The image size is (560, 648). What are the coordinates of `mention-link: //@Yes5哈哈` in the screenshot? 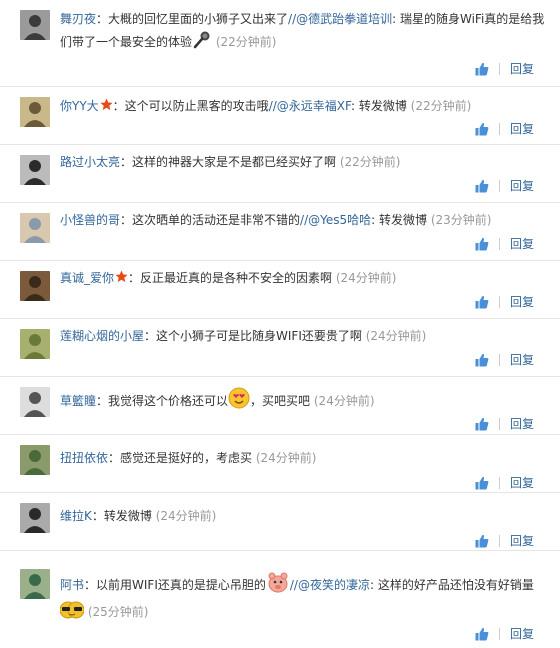 It's located at (335, 220).